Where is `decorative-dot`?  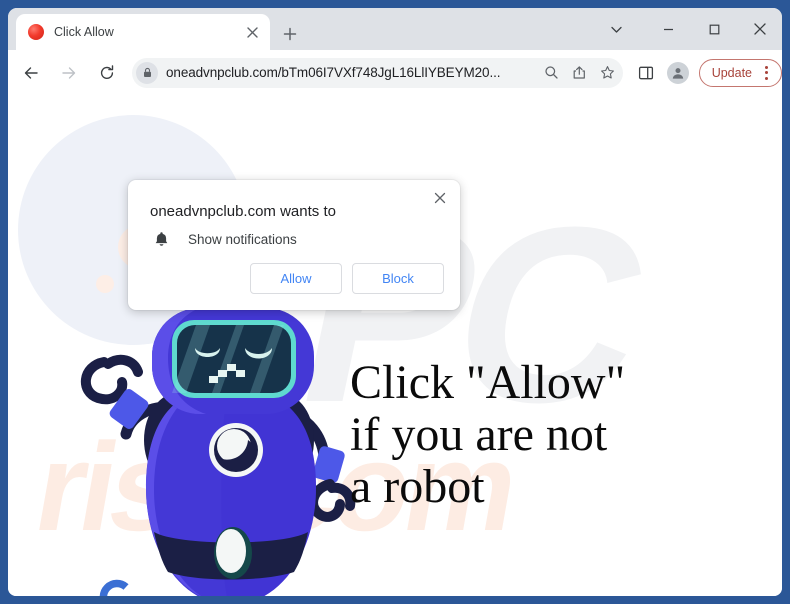 decorative-dot is located at coordinates (105, 284).